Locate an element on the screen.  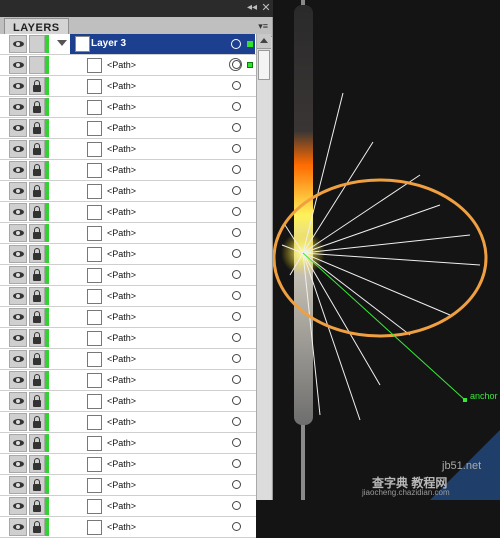
panel-menu-icon: ▾≡ is located at coordinates (263, 26).